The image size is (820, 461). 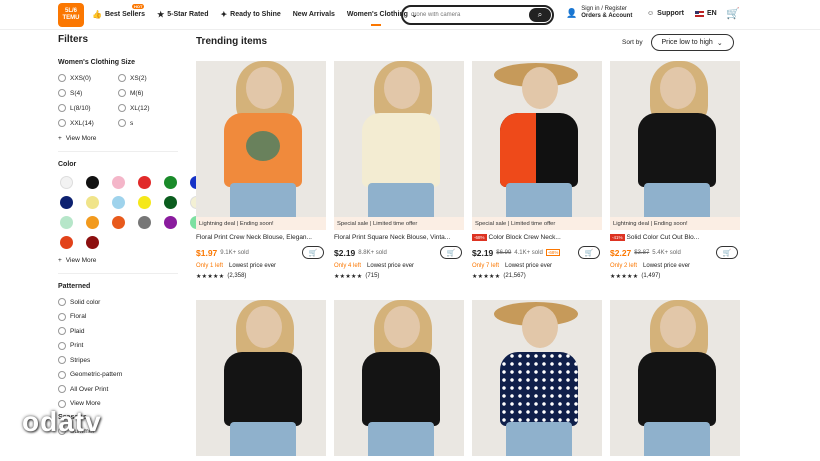 I want to click on pattern-label: Solid color, so click(x=85, y=302).